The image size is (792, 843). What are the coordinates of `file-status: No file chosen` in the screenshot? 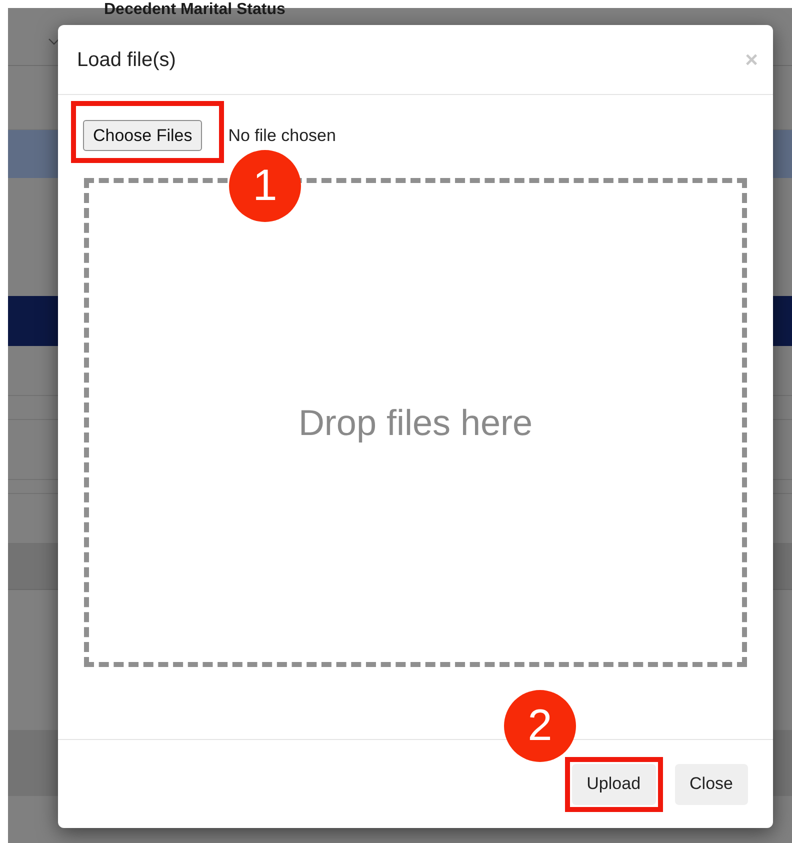 It's located at (282, 135).